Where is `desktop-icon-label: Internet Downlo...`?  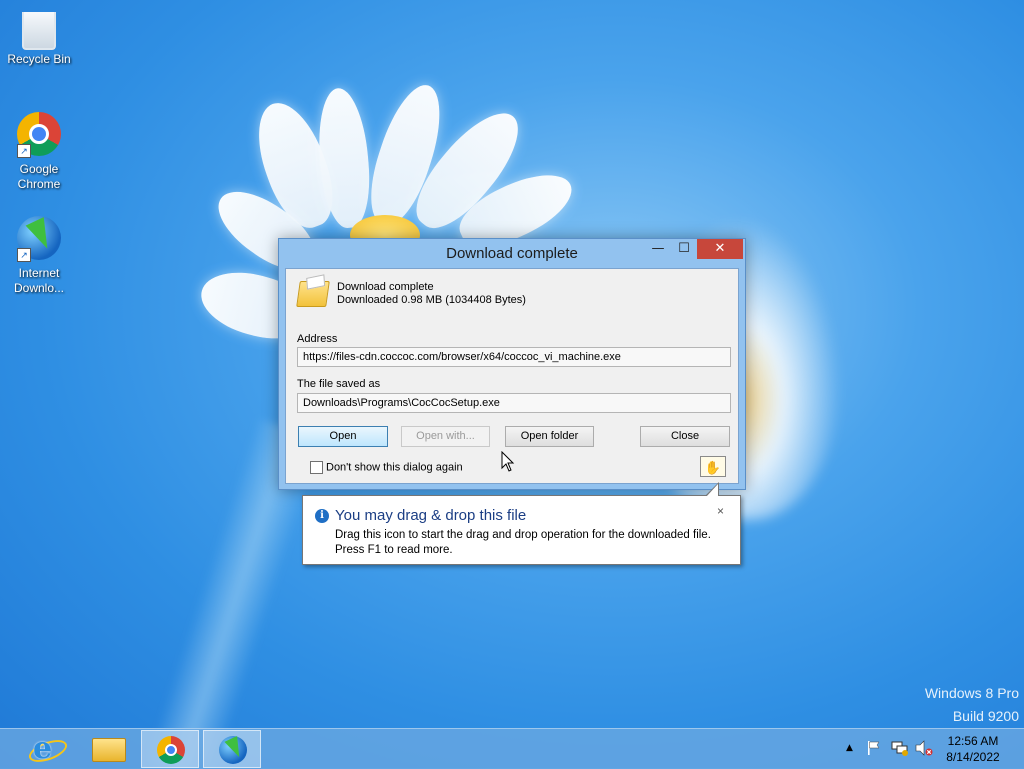
desktop-icon-label: Internet Downlo... is located at coordinates (39, 280).